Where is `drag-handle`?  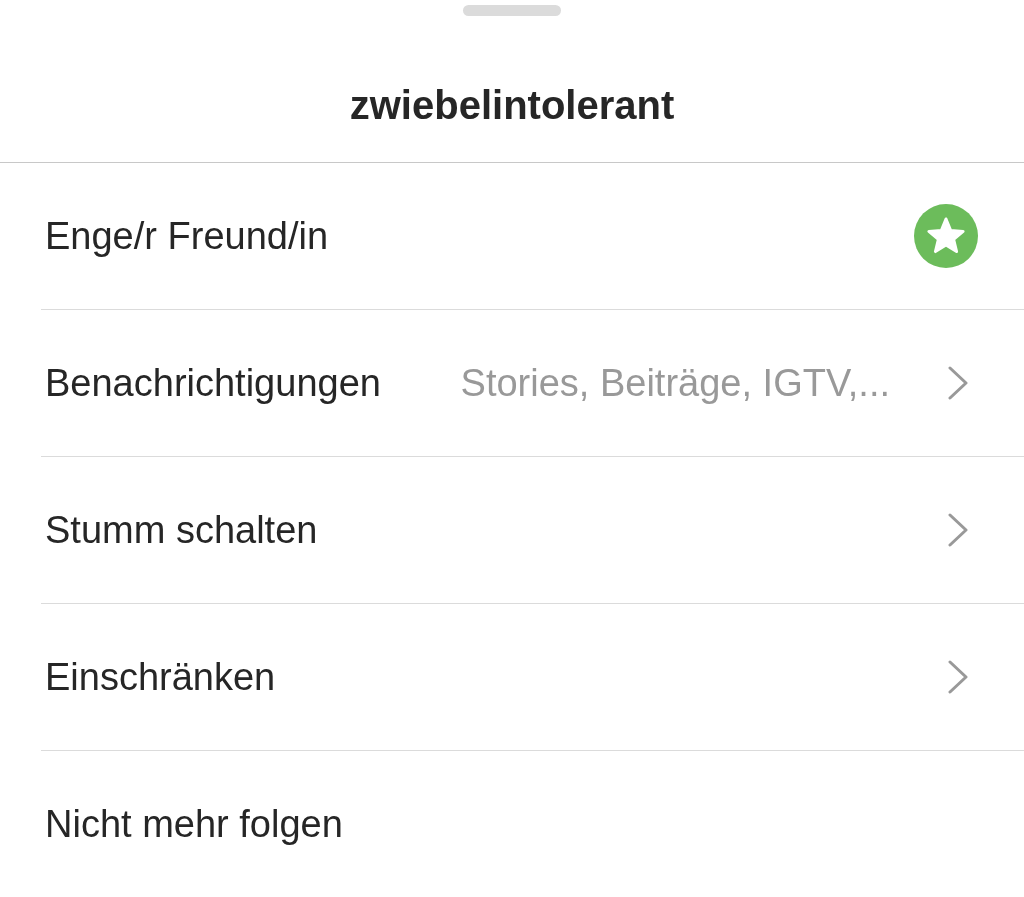 drag-handle is located at coordinates (512, 10).